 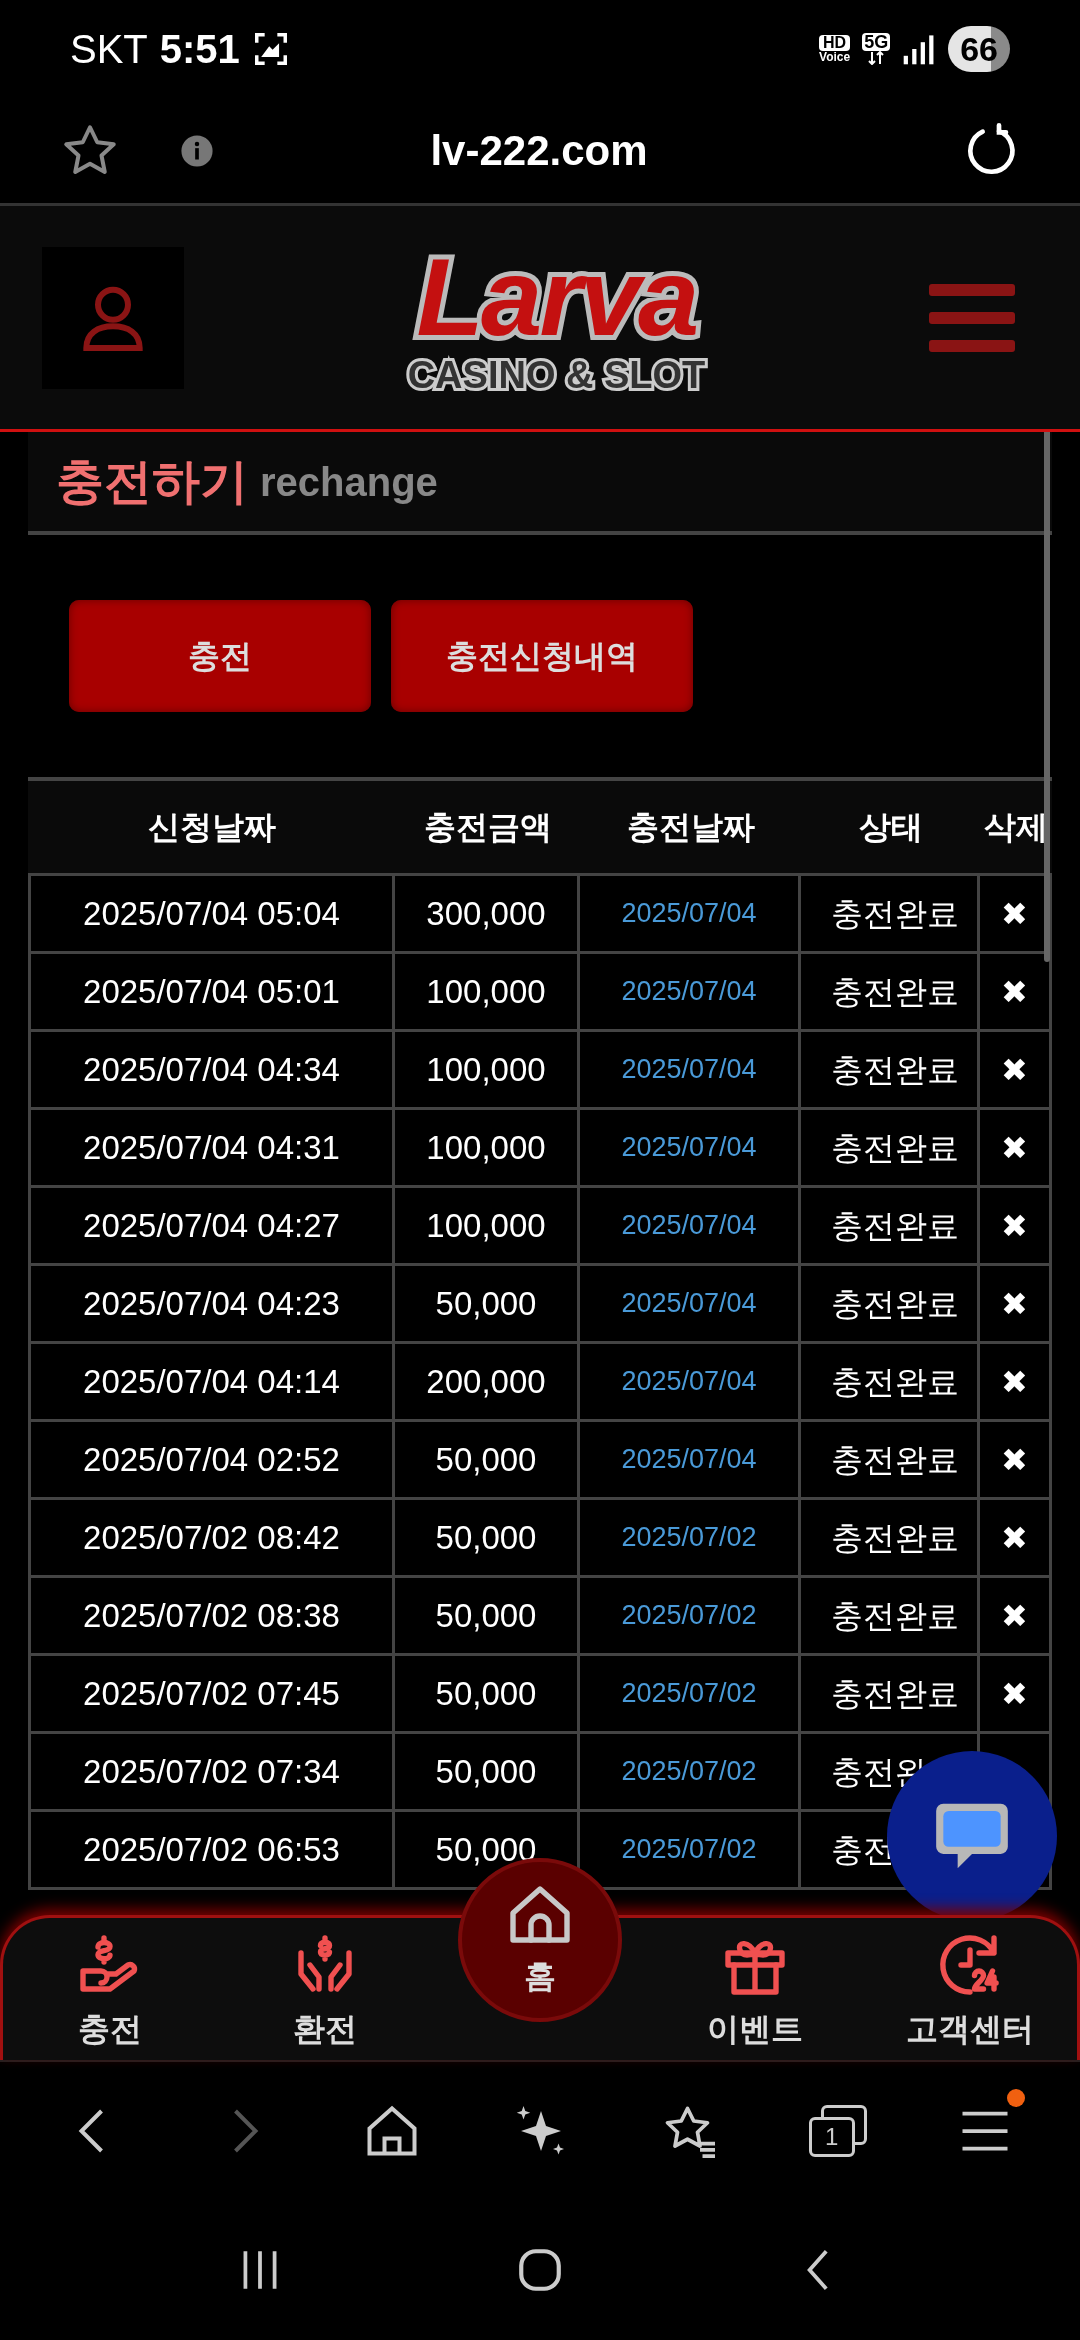 What do you see at coordinates (211, 1693) in the screenshot?
I see `table-cell: 2025/07/02 07:45` at bounding box center [211, 1693].